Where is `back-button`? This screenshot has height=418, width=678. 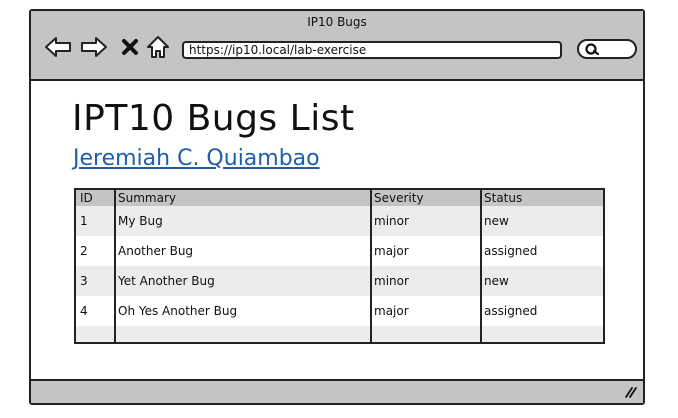
back-button is located at coordinates (58, 47).